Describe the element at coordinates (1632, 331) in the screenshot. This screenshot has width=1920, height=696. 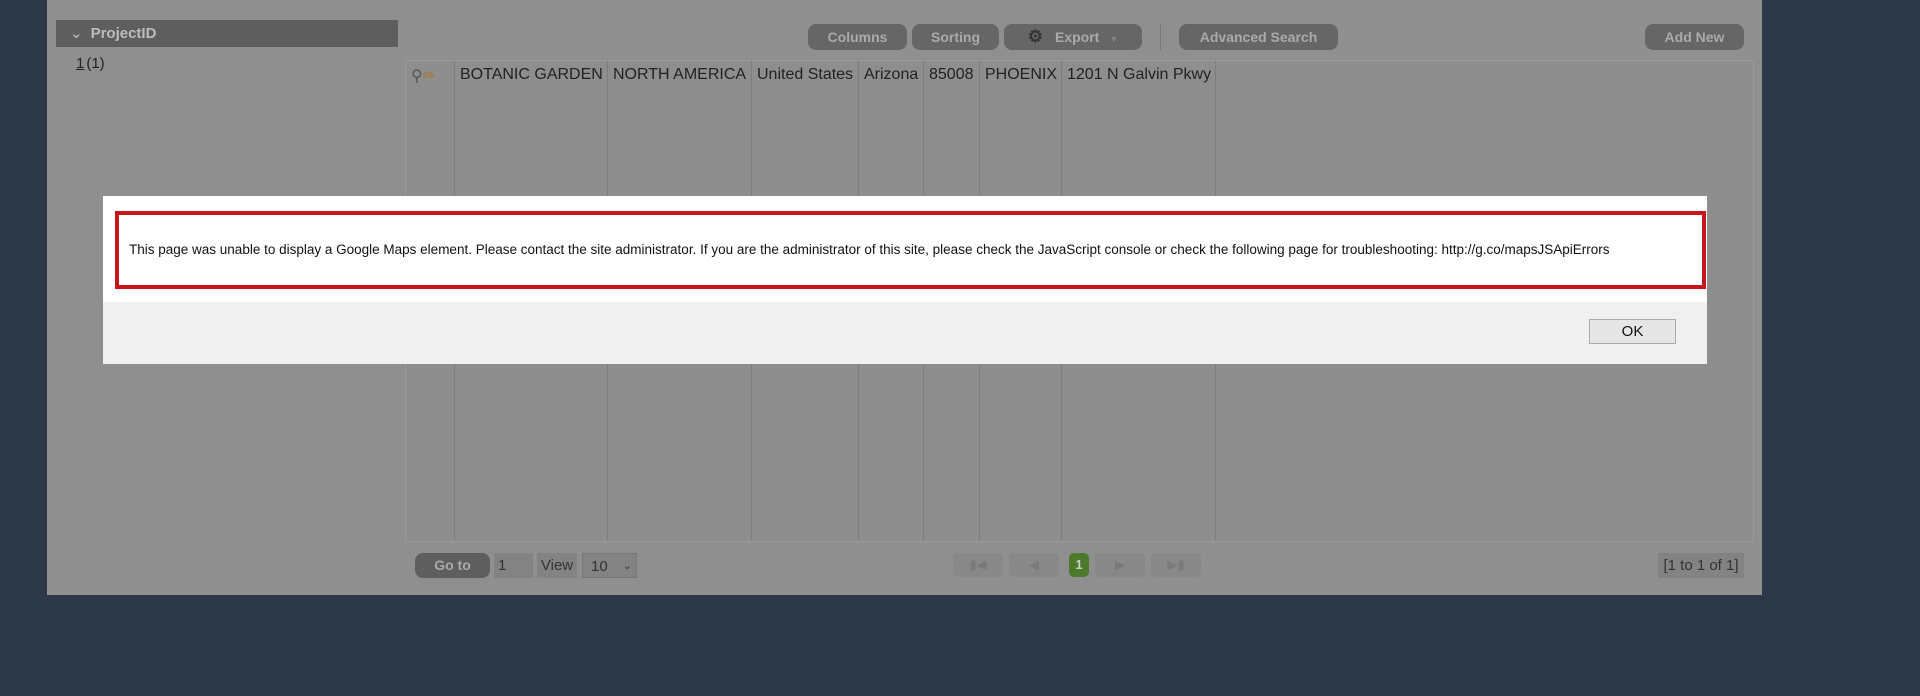
I see `ok-button: OK` at that location.